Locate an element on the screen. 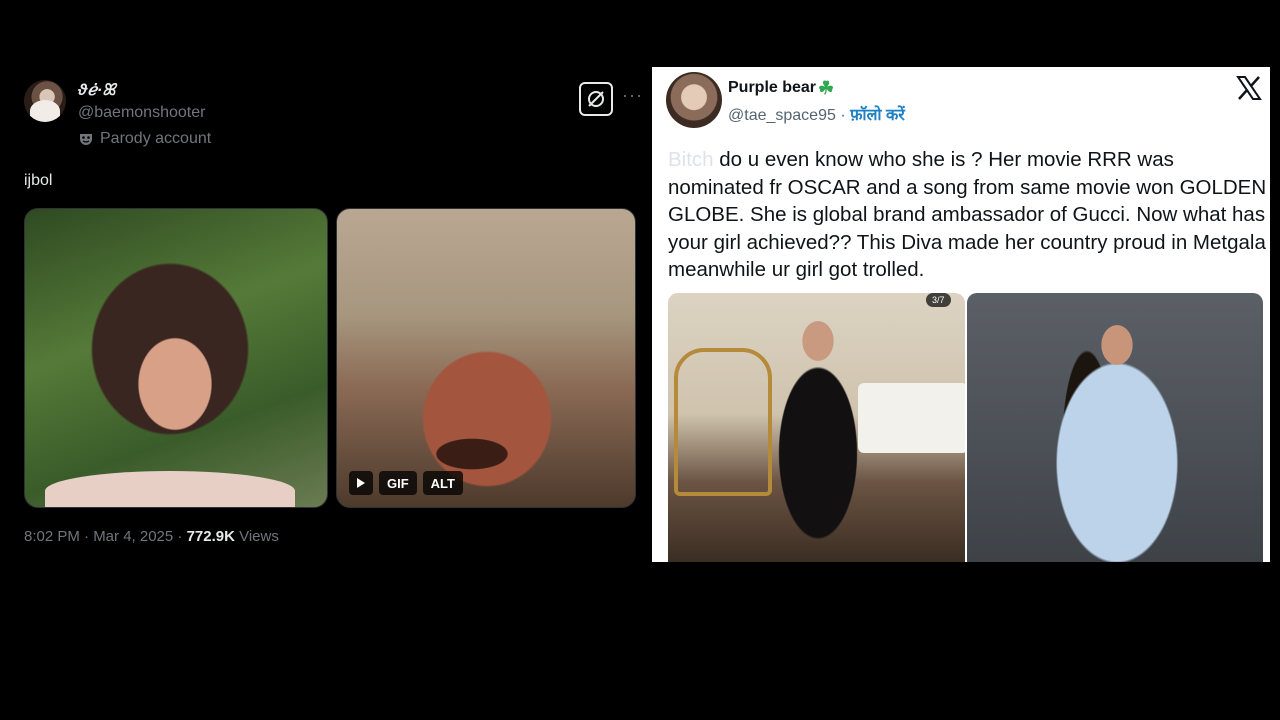  display-name: ϑℯ̇·ꕤ is located at coordinates (97, 90).